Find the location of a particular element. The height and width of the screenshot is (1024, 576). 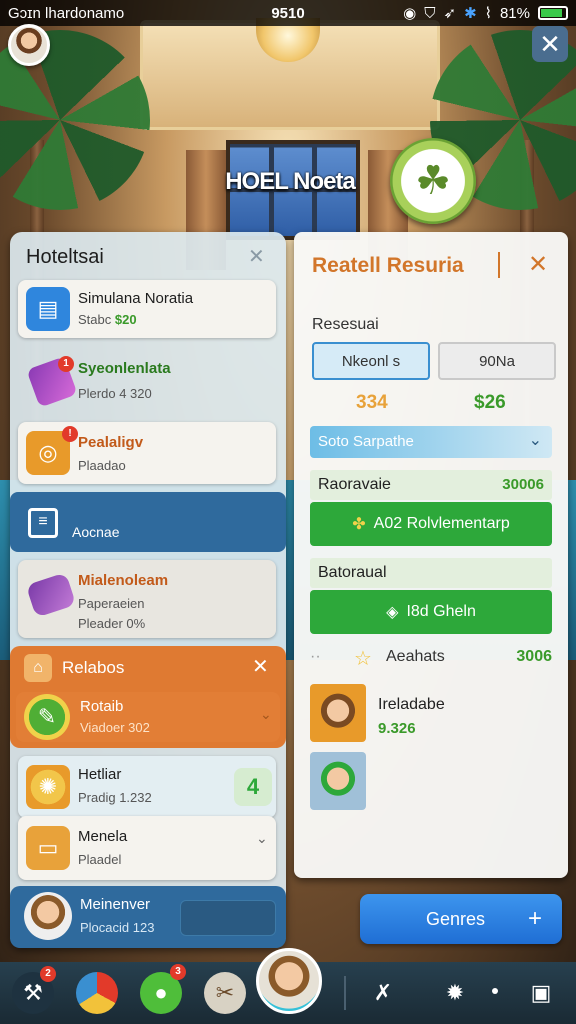

divider is located at coordinates (345, 993).